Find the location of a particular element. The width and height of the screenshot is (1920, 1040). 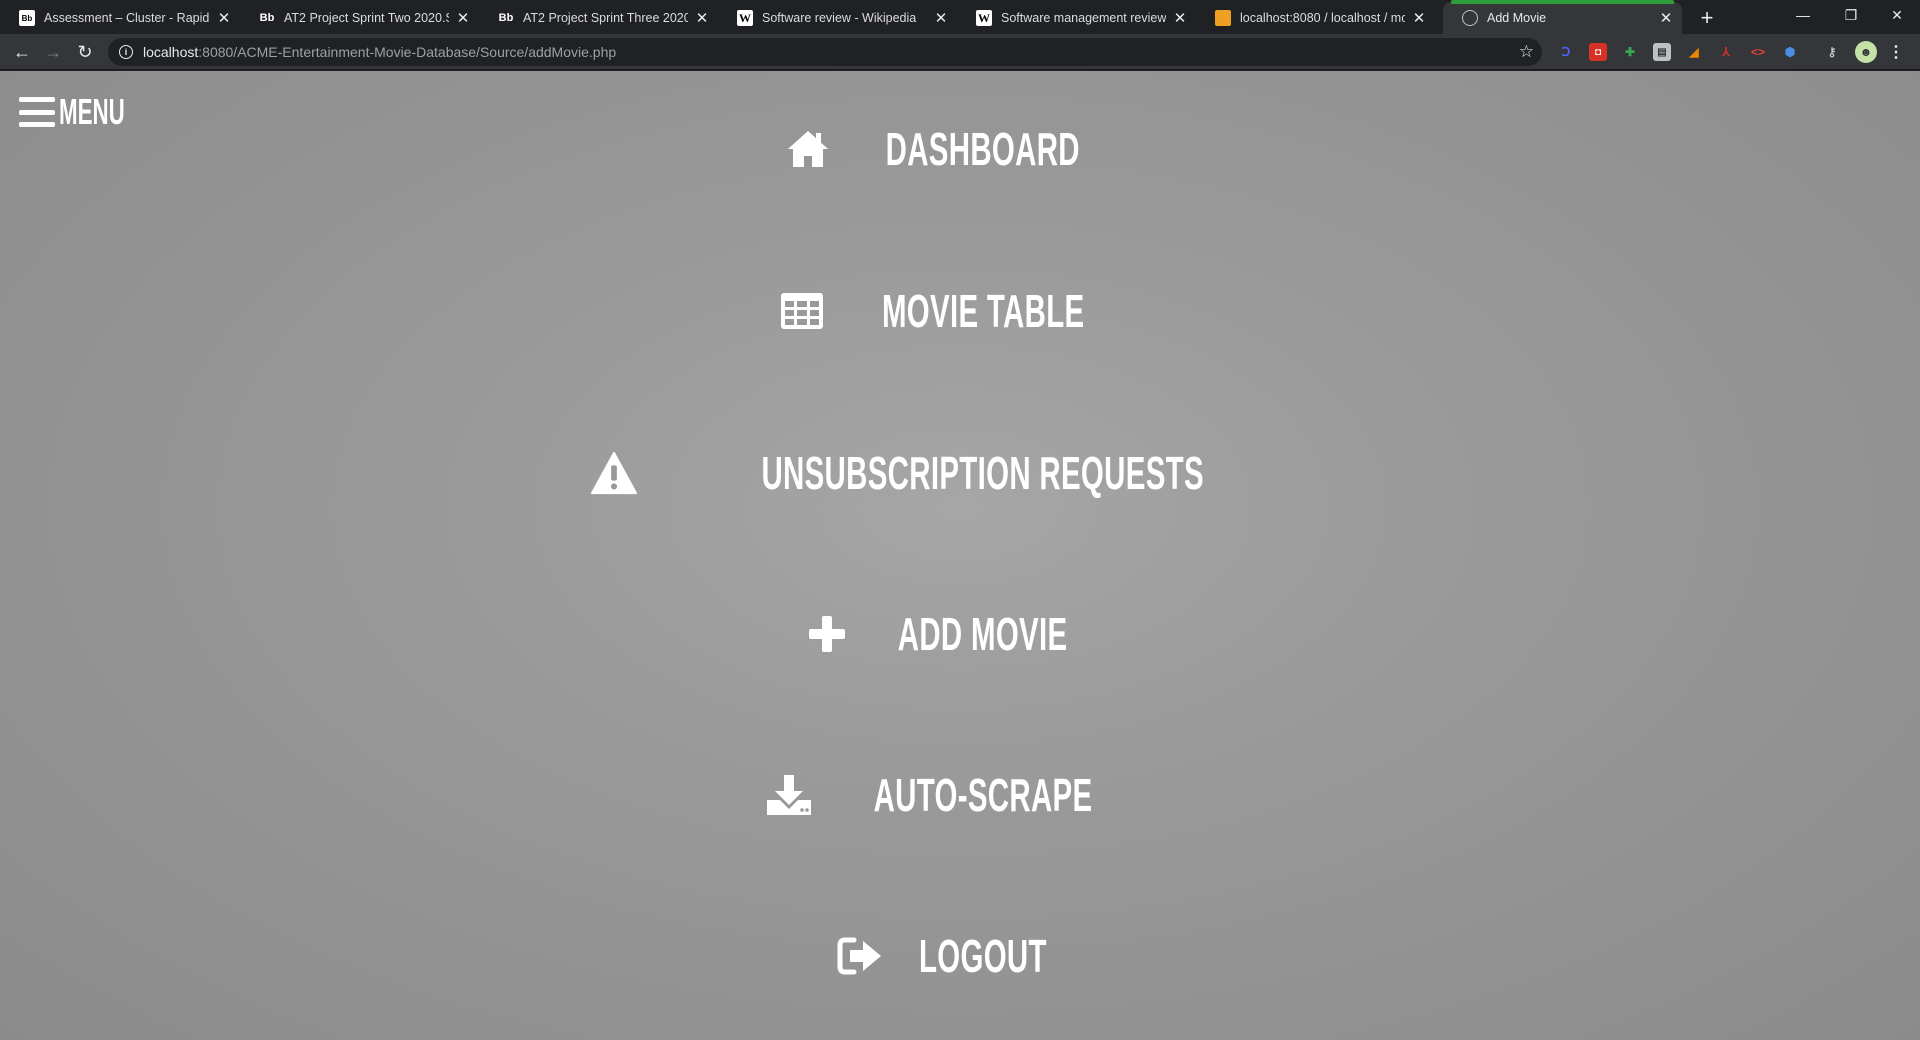

nav-item-label: AUTO-SCRAPE is located at coordinates (983, 795).